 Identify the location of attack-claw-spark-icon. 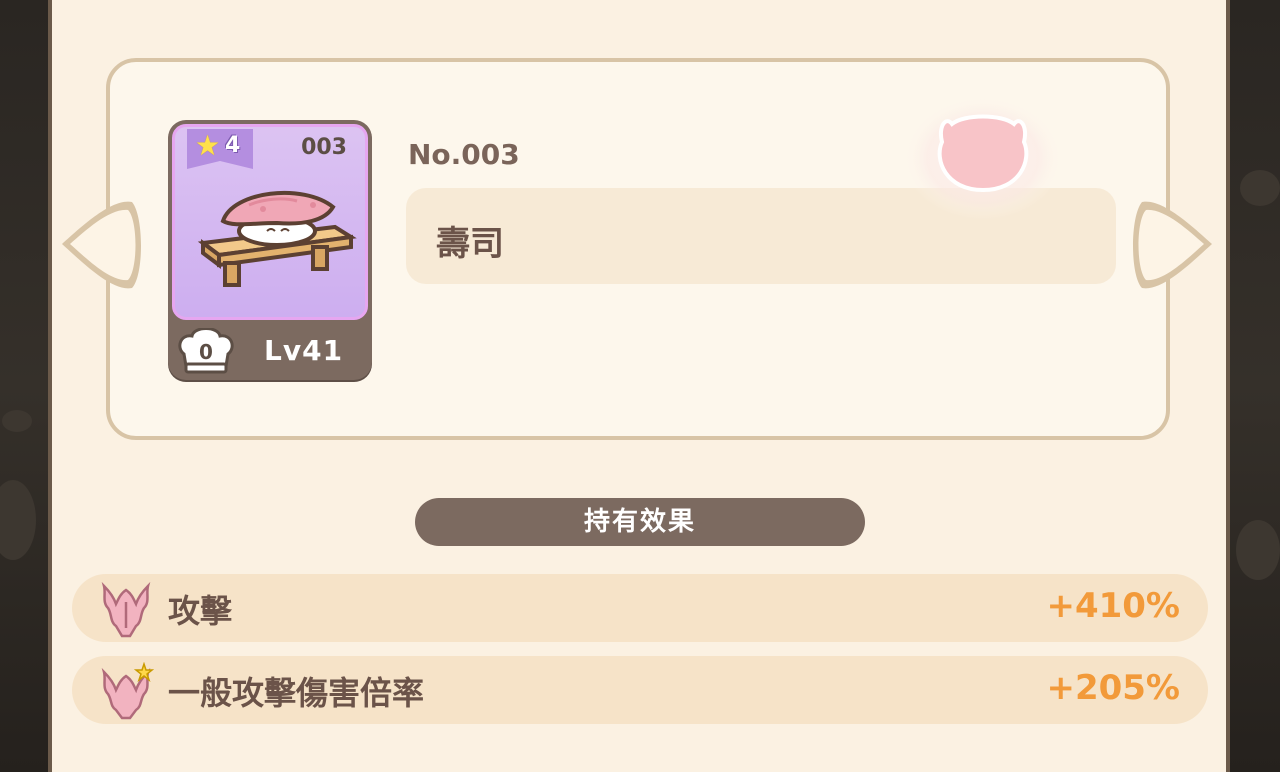
(127, 691).